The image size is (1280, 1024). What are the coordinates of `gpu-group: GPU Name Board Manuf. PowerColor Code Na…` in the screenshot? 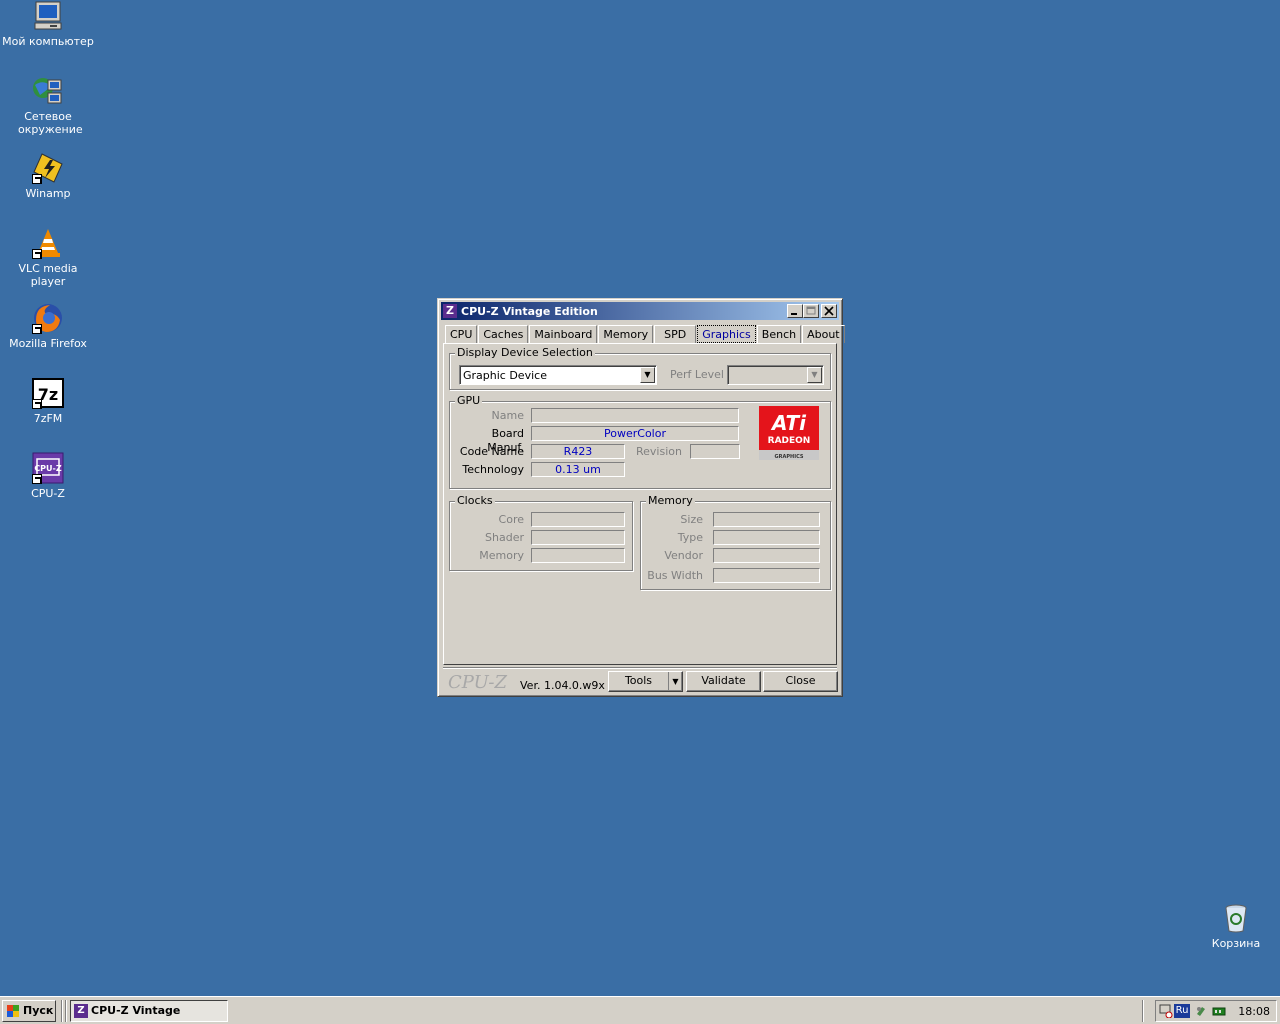 It's located at (640, 442).